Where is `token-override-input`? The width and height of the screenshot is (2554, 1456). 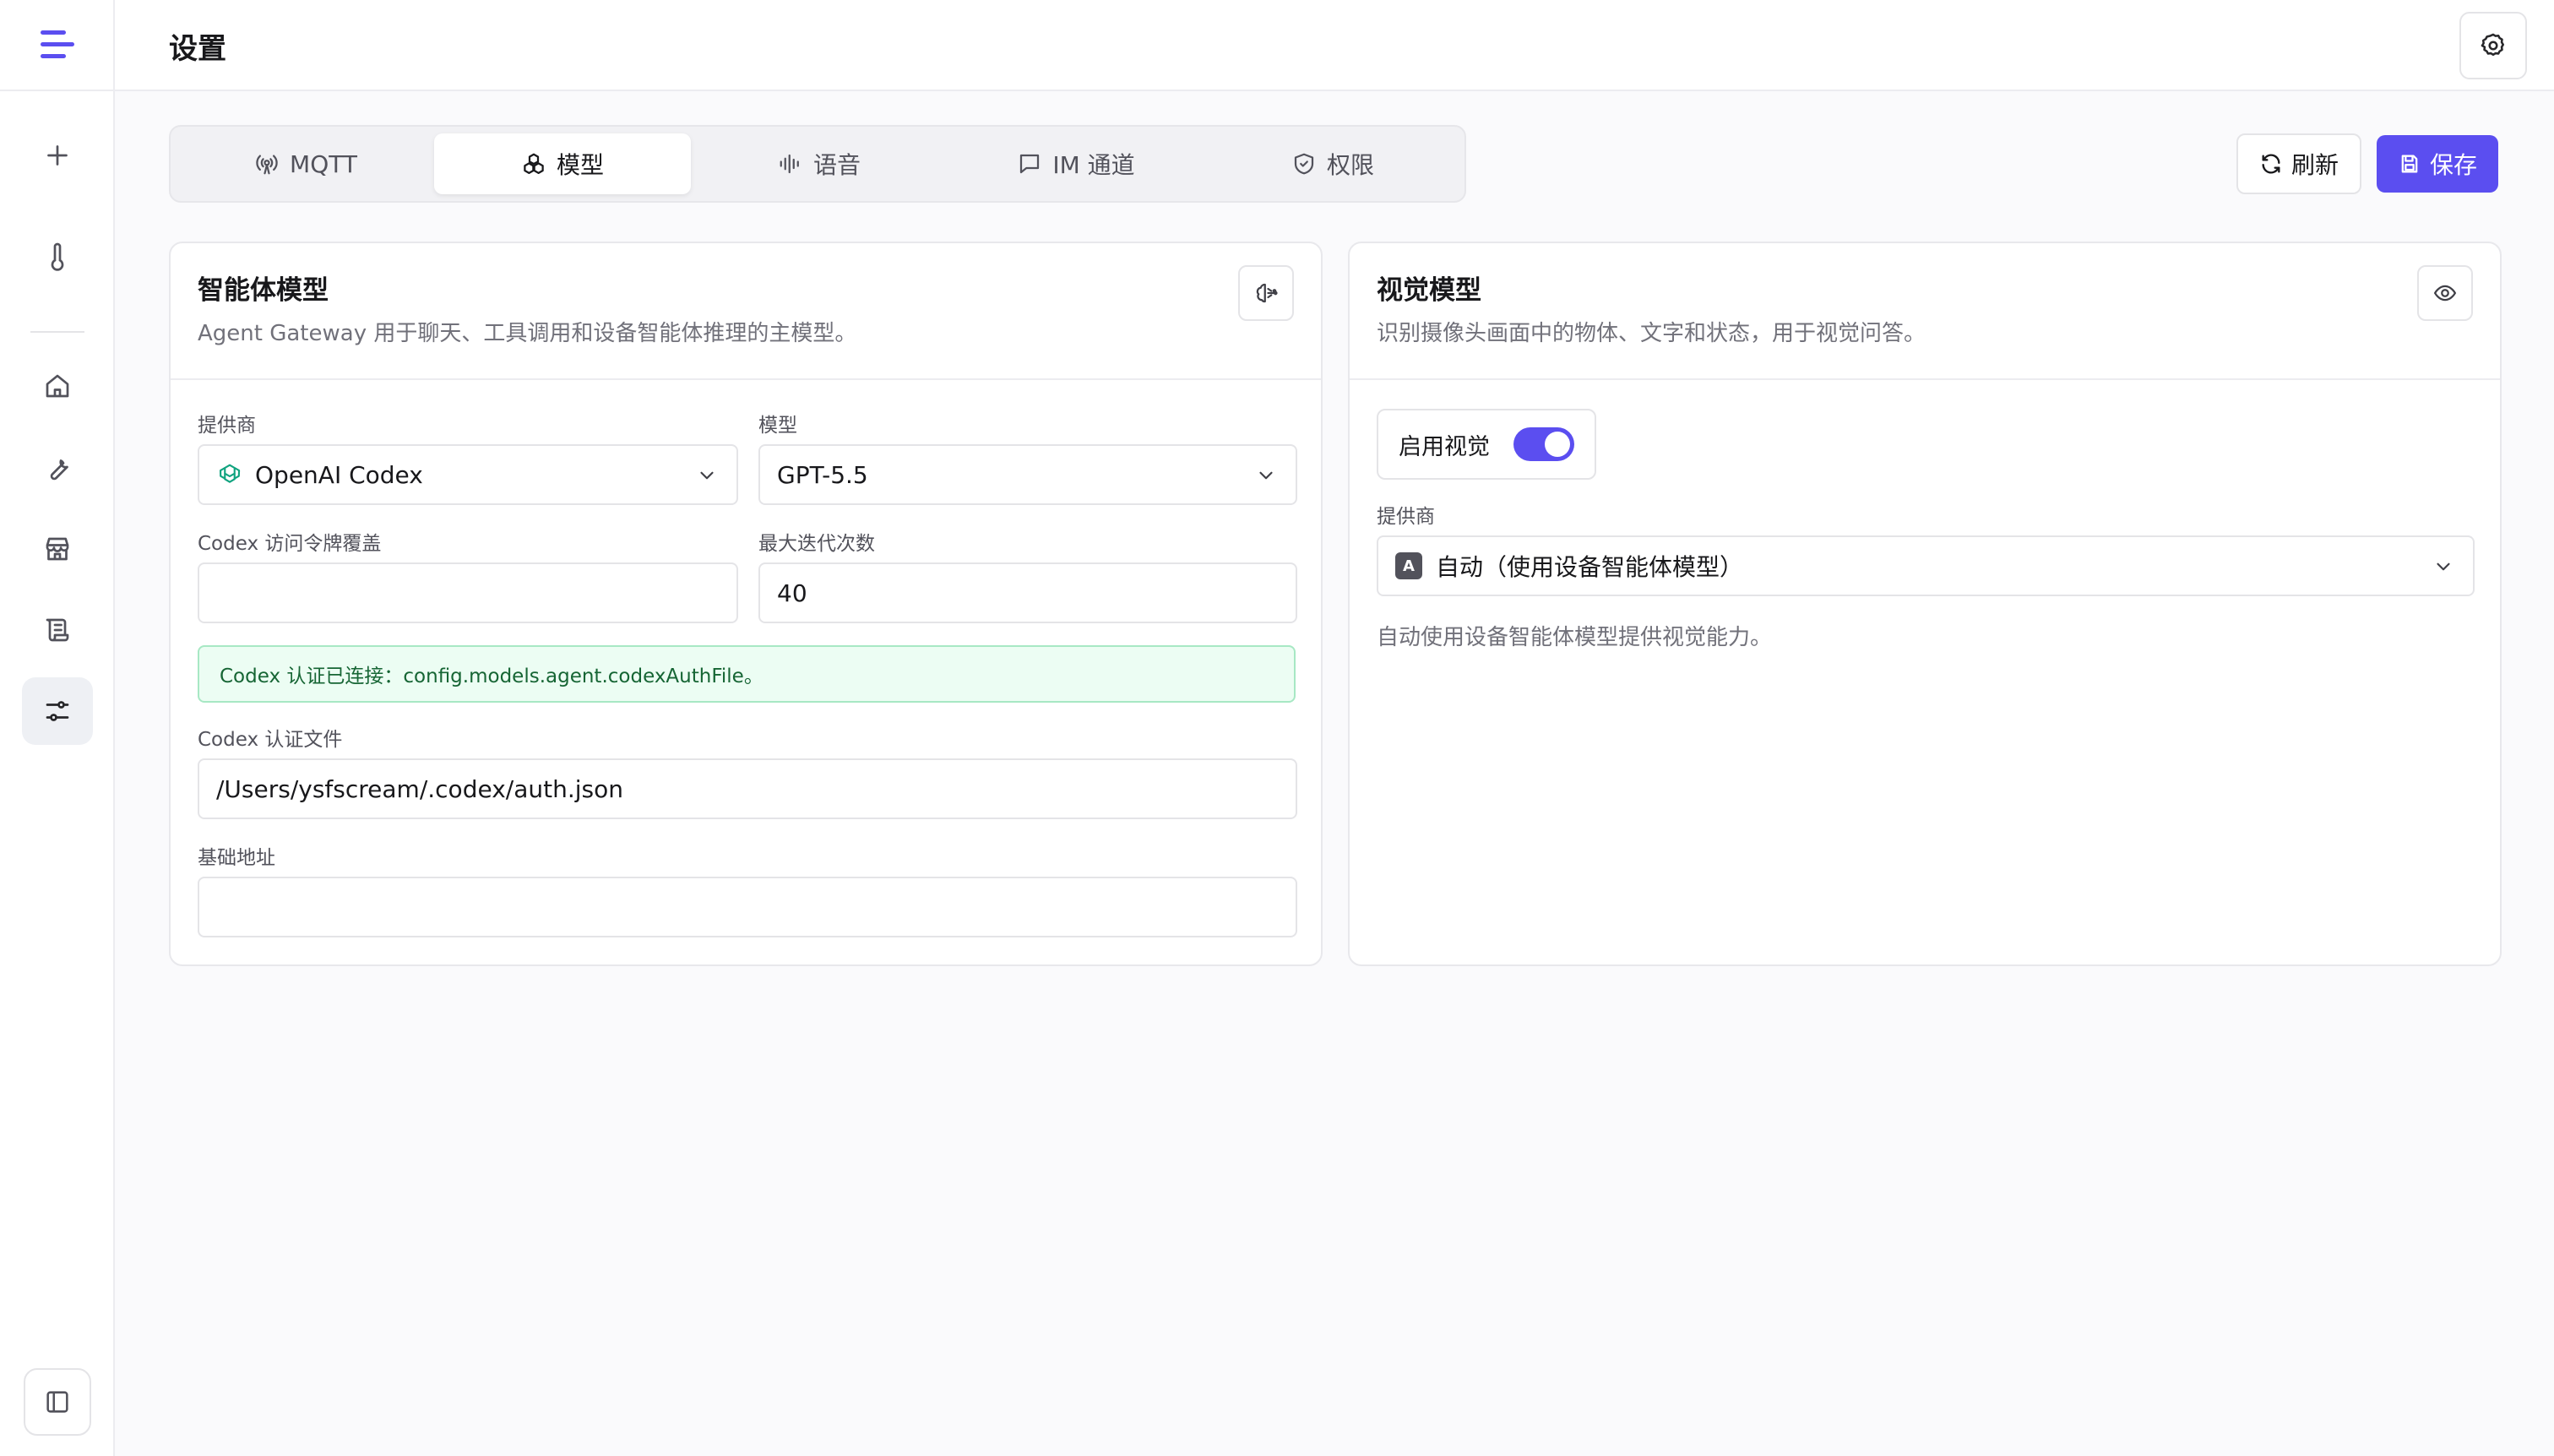
token-override-input is located at coordinates (468, 592).